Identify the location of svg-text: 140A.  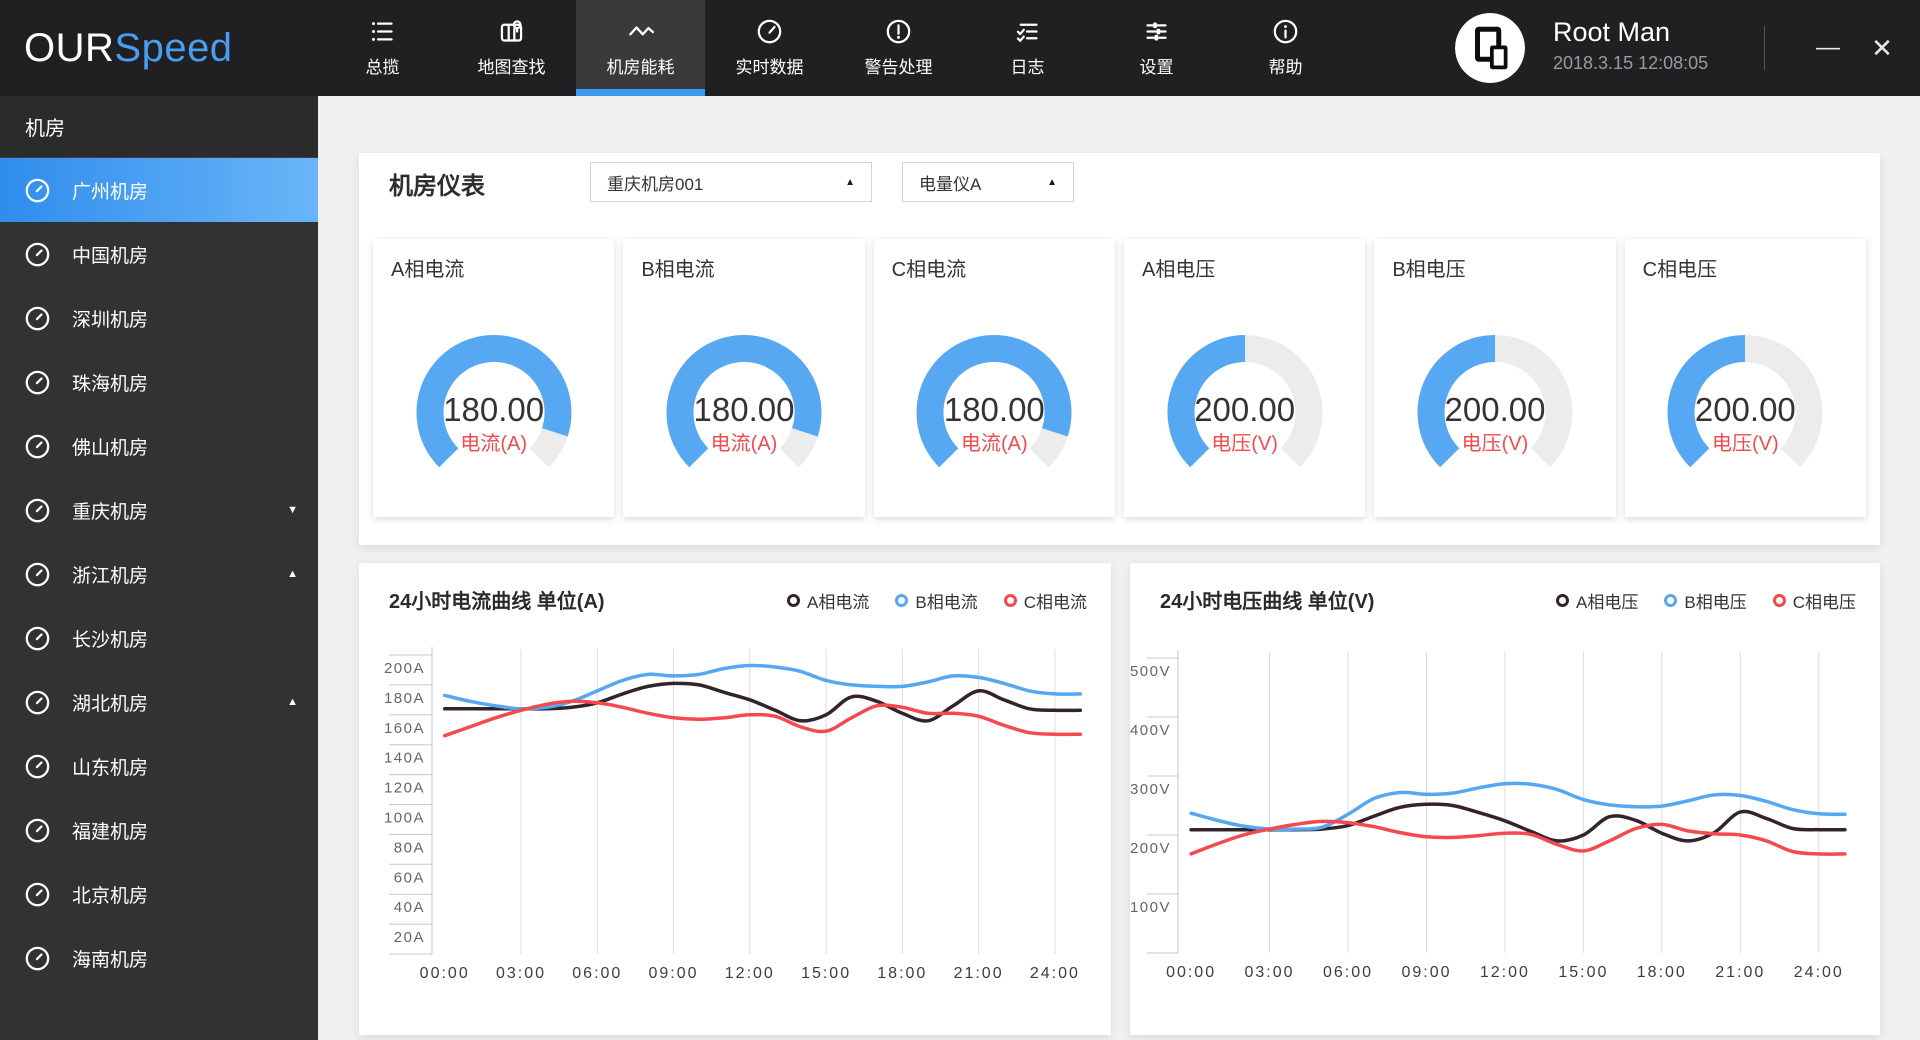
(404, 758).